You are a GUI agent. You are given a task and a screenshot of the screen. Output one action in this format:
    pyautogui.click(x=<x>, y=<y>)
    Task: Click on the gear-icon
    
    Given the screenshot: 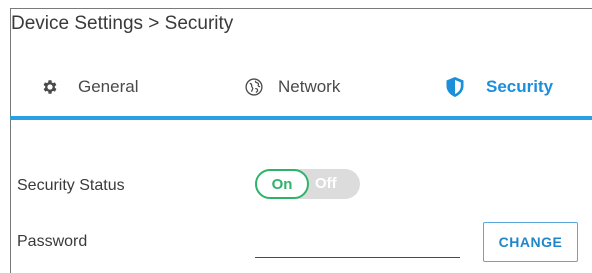 What is the action you would take?
    pyautogui.click(x=50, y=87)
    